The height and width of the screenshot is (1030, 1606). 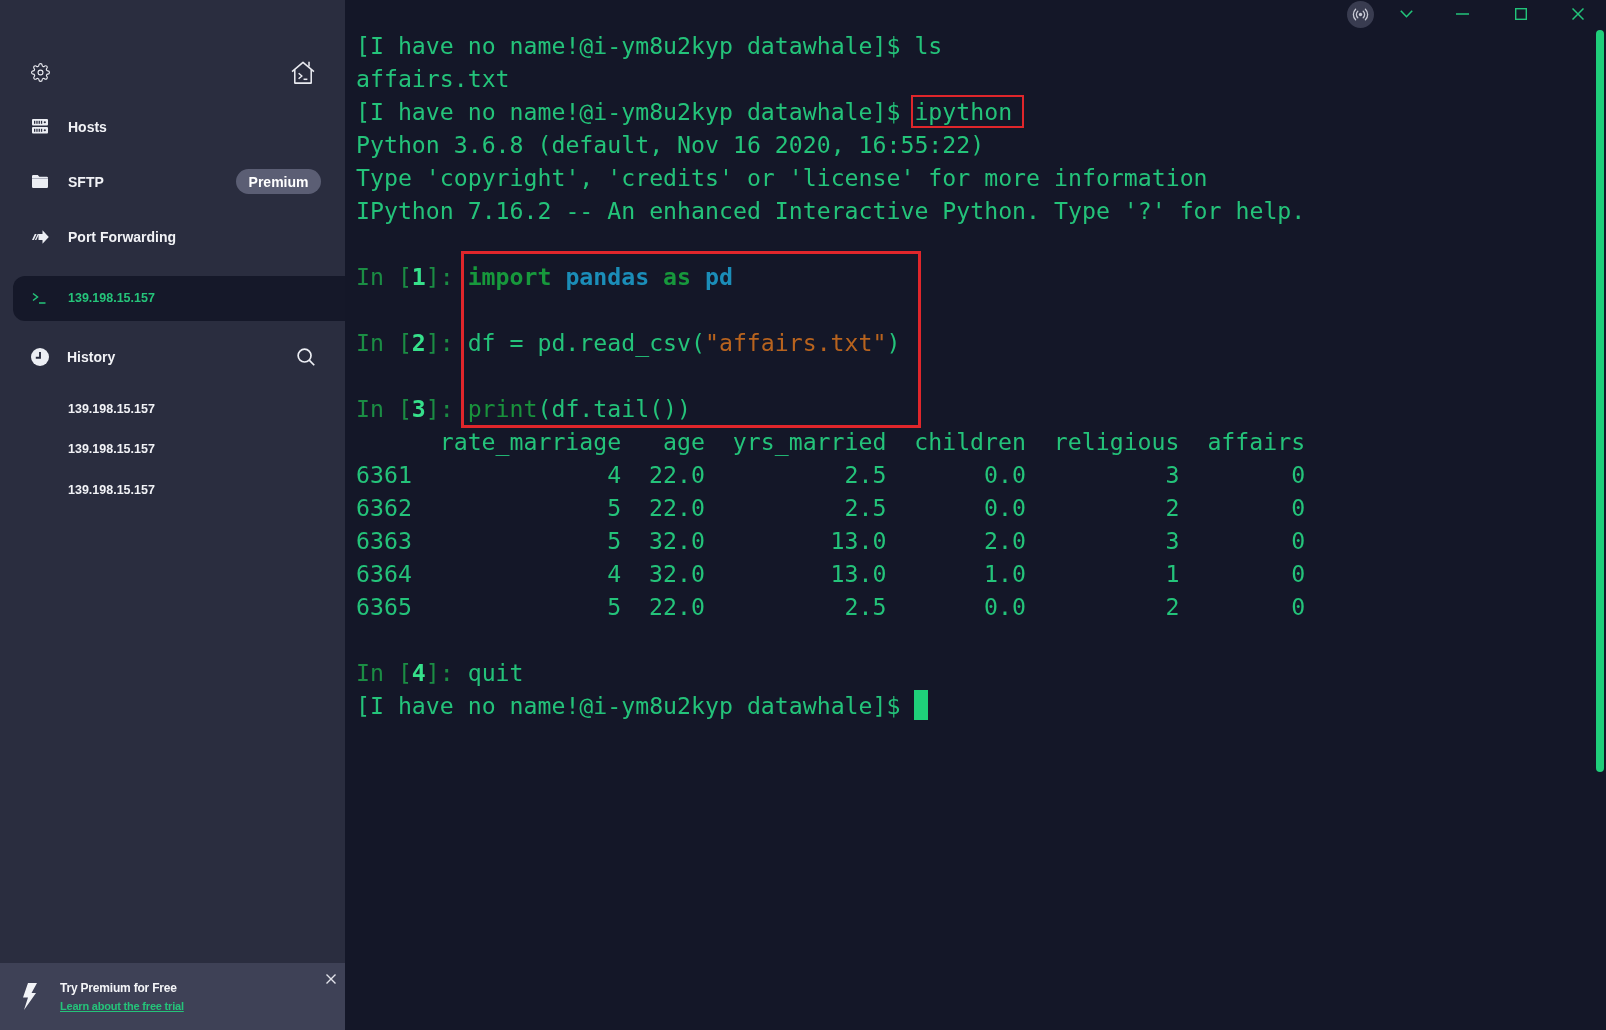 What do you see at coordinates (384, 573) in the screenshot?
I see `row-index: 6364` at bounding box center [384, 573].